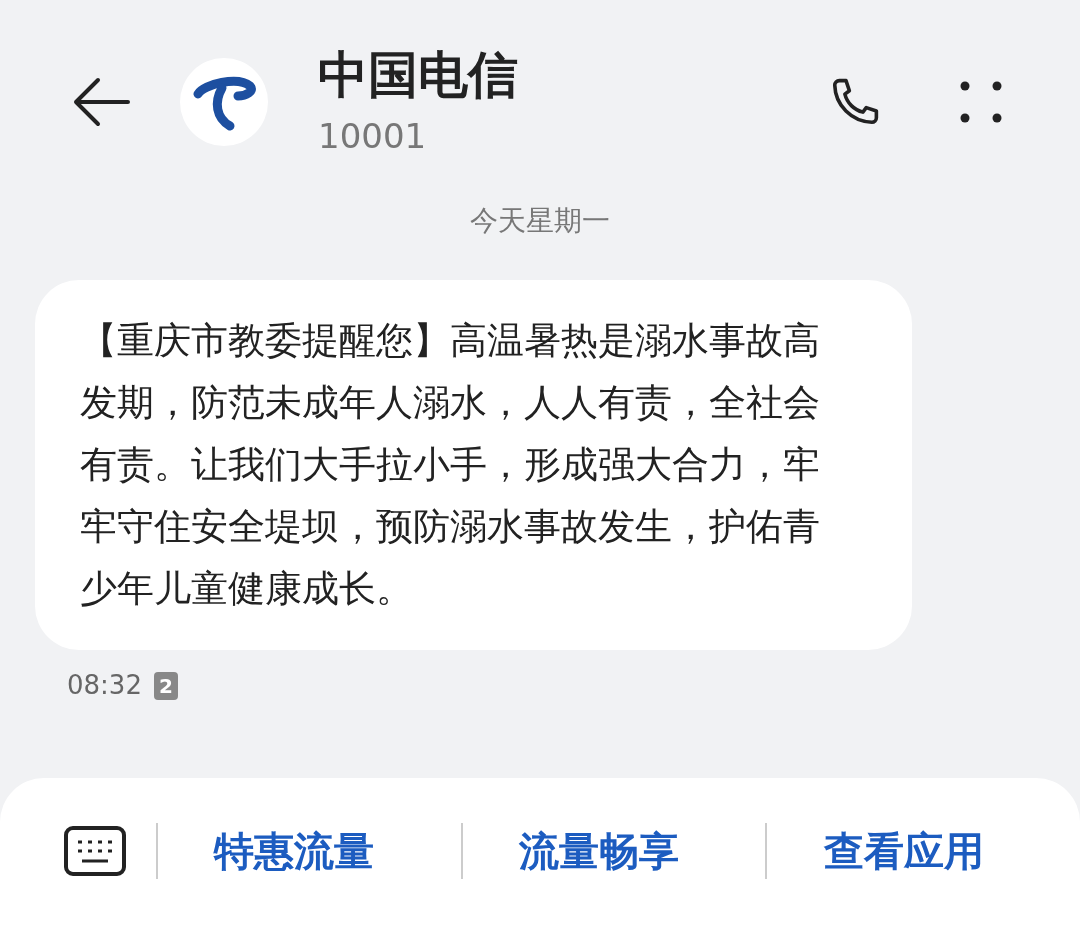  Describe the element at coordinates (599, 851) in the screenshot. I see `quick-reply-button: 流量畅享` at that location.